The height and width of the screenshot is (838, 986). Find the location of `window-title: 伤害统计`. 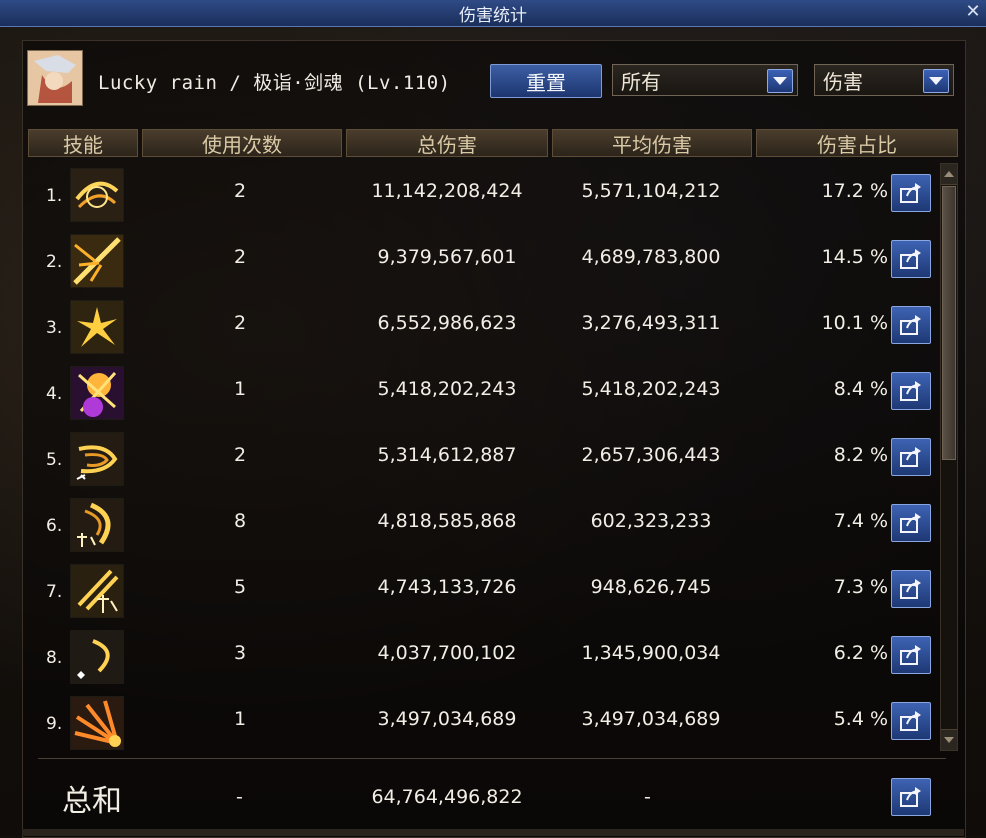

window-title: 伤害统计 is located at coordinates (493, 15).